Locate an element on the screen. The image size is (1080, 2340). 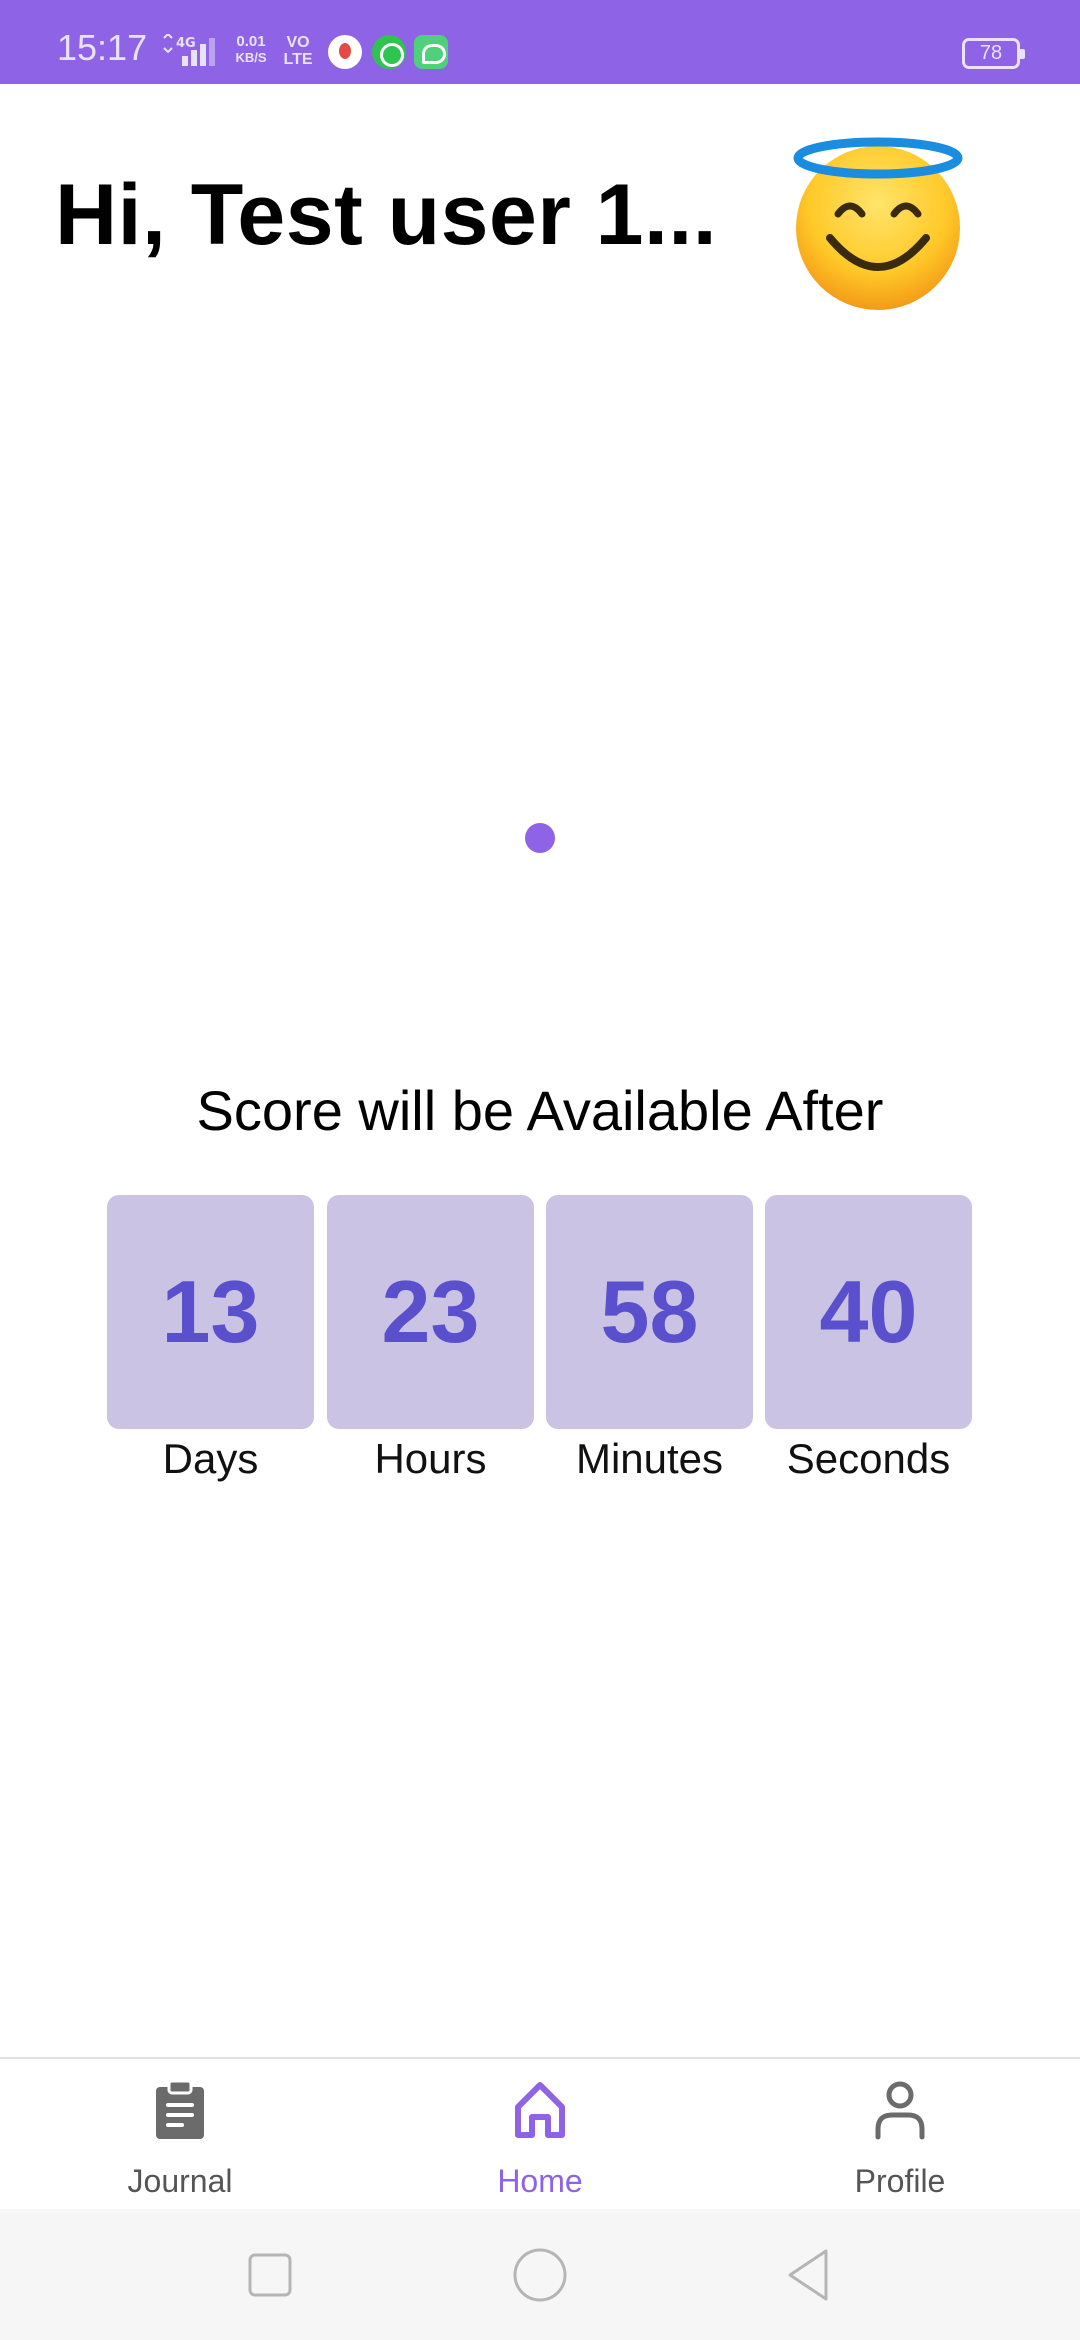
battery-icon: 78 is located at coordinates (993, 53).